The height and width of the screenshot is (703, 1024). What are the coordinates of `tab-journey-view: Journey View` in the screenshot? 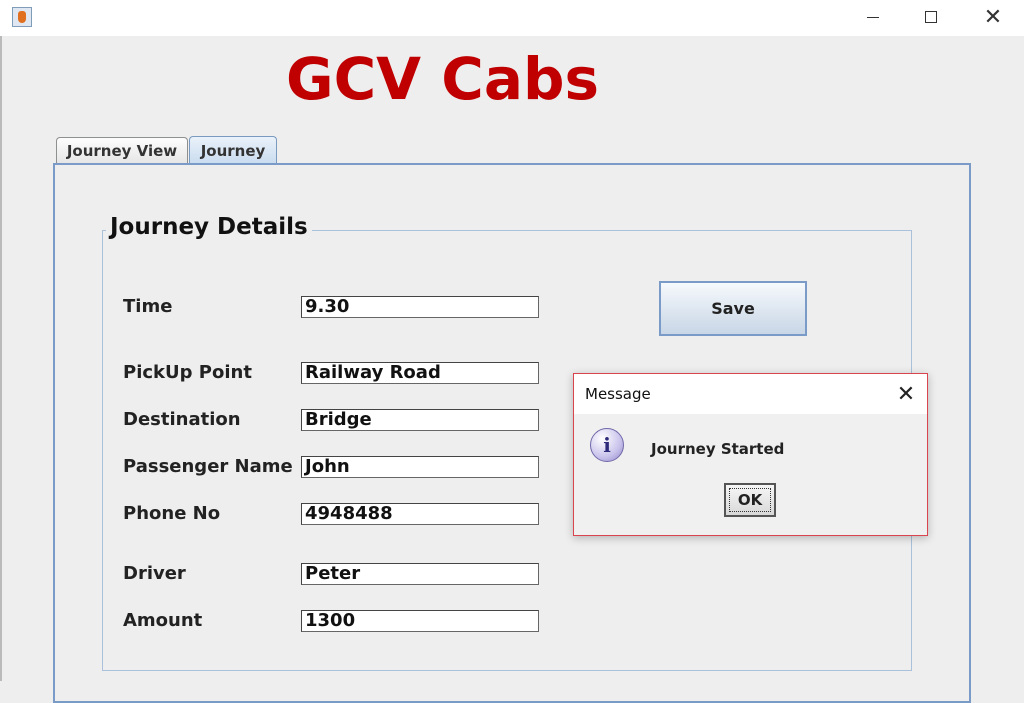 It's located at (122, 150).